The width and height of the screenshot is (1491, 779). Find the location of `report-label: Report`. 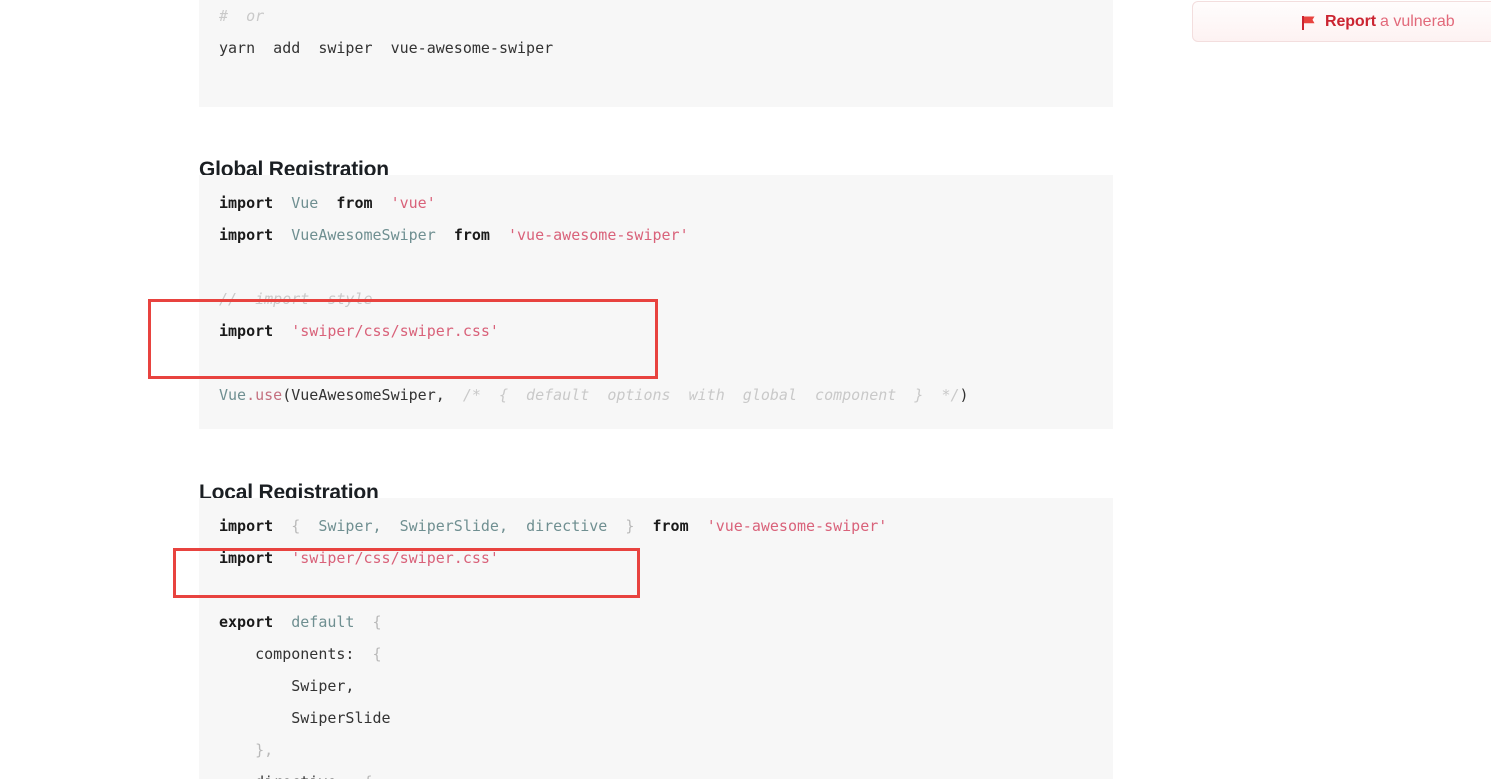

report-label: Report is located at coordinates (1350, 21).